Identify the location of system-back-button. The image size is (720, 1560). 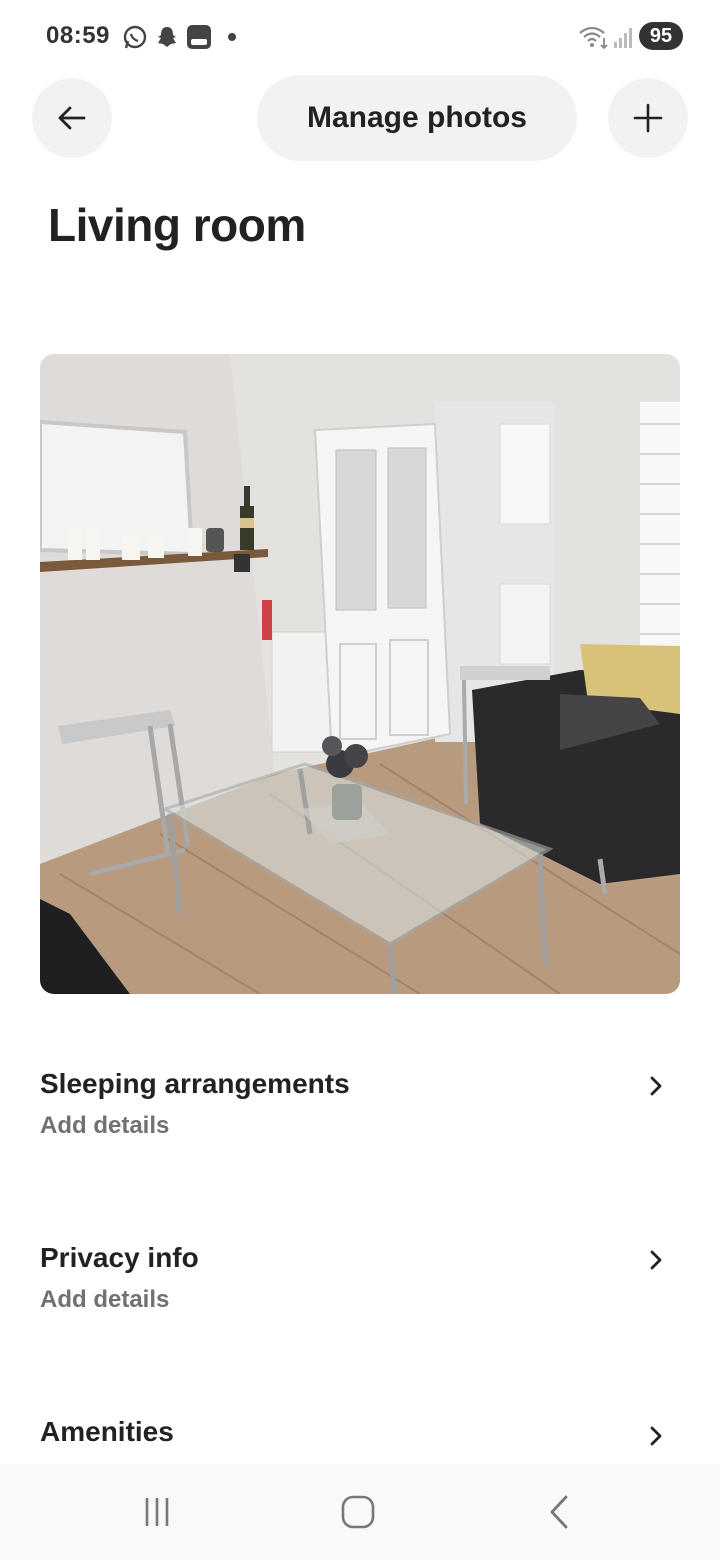
(560, 1512).